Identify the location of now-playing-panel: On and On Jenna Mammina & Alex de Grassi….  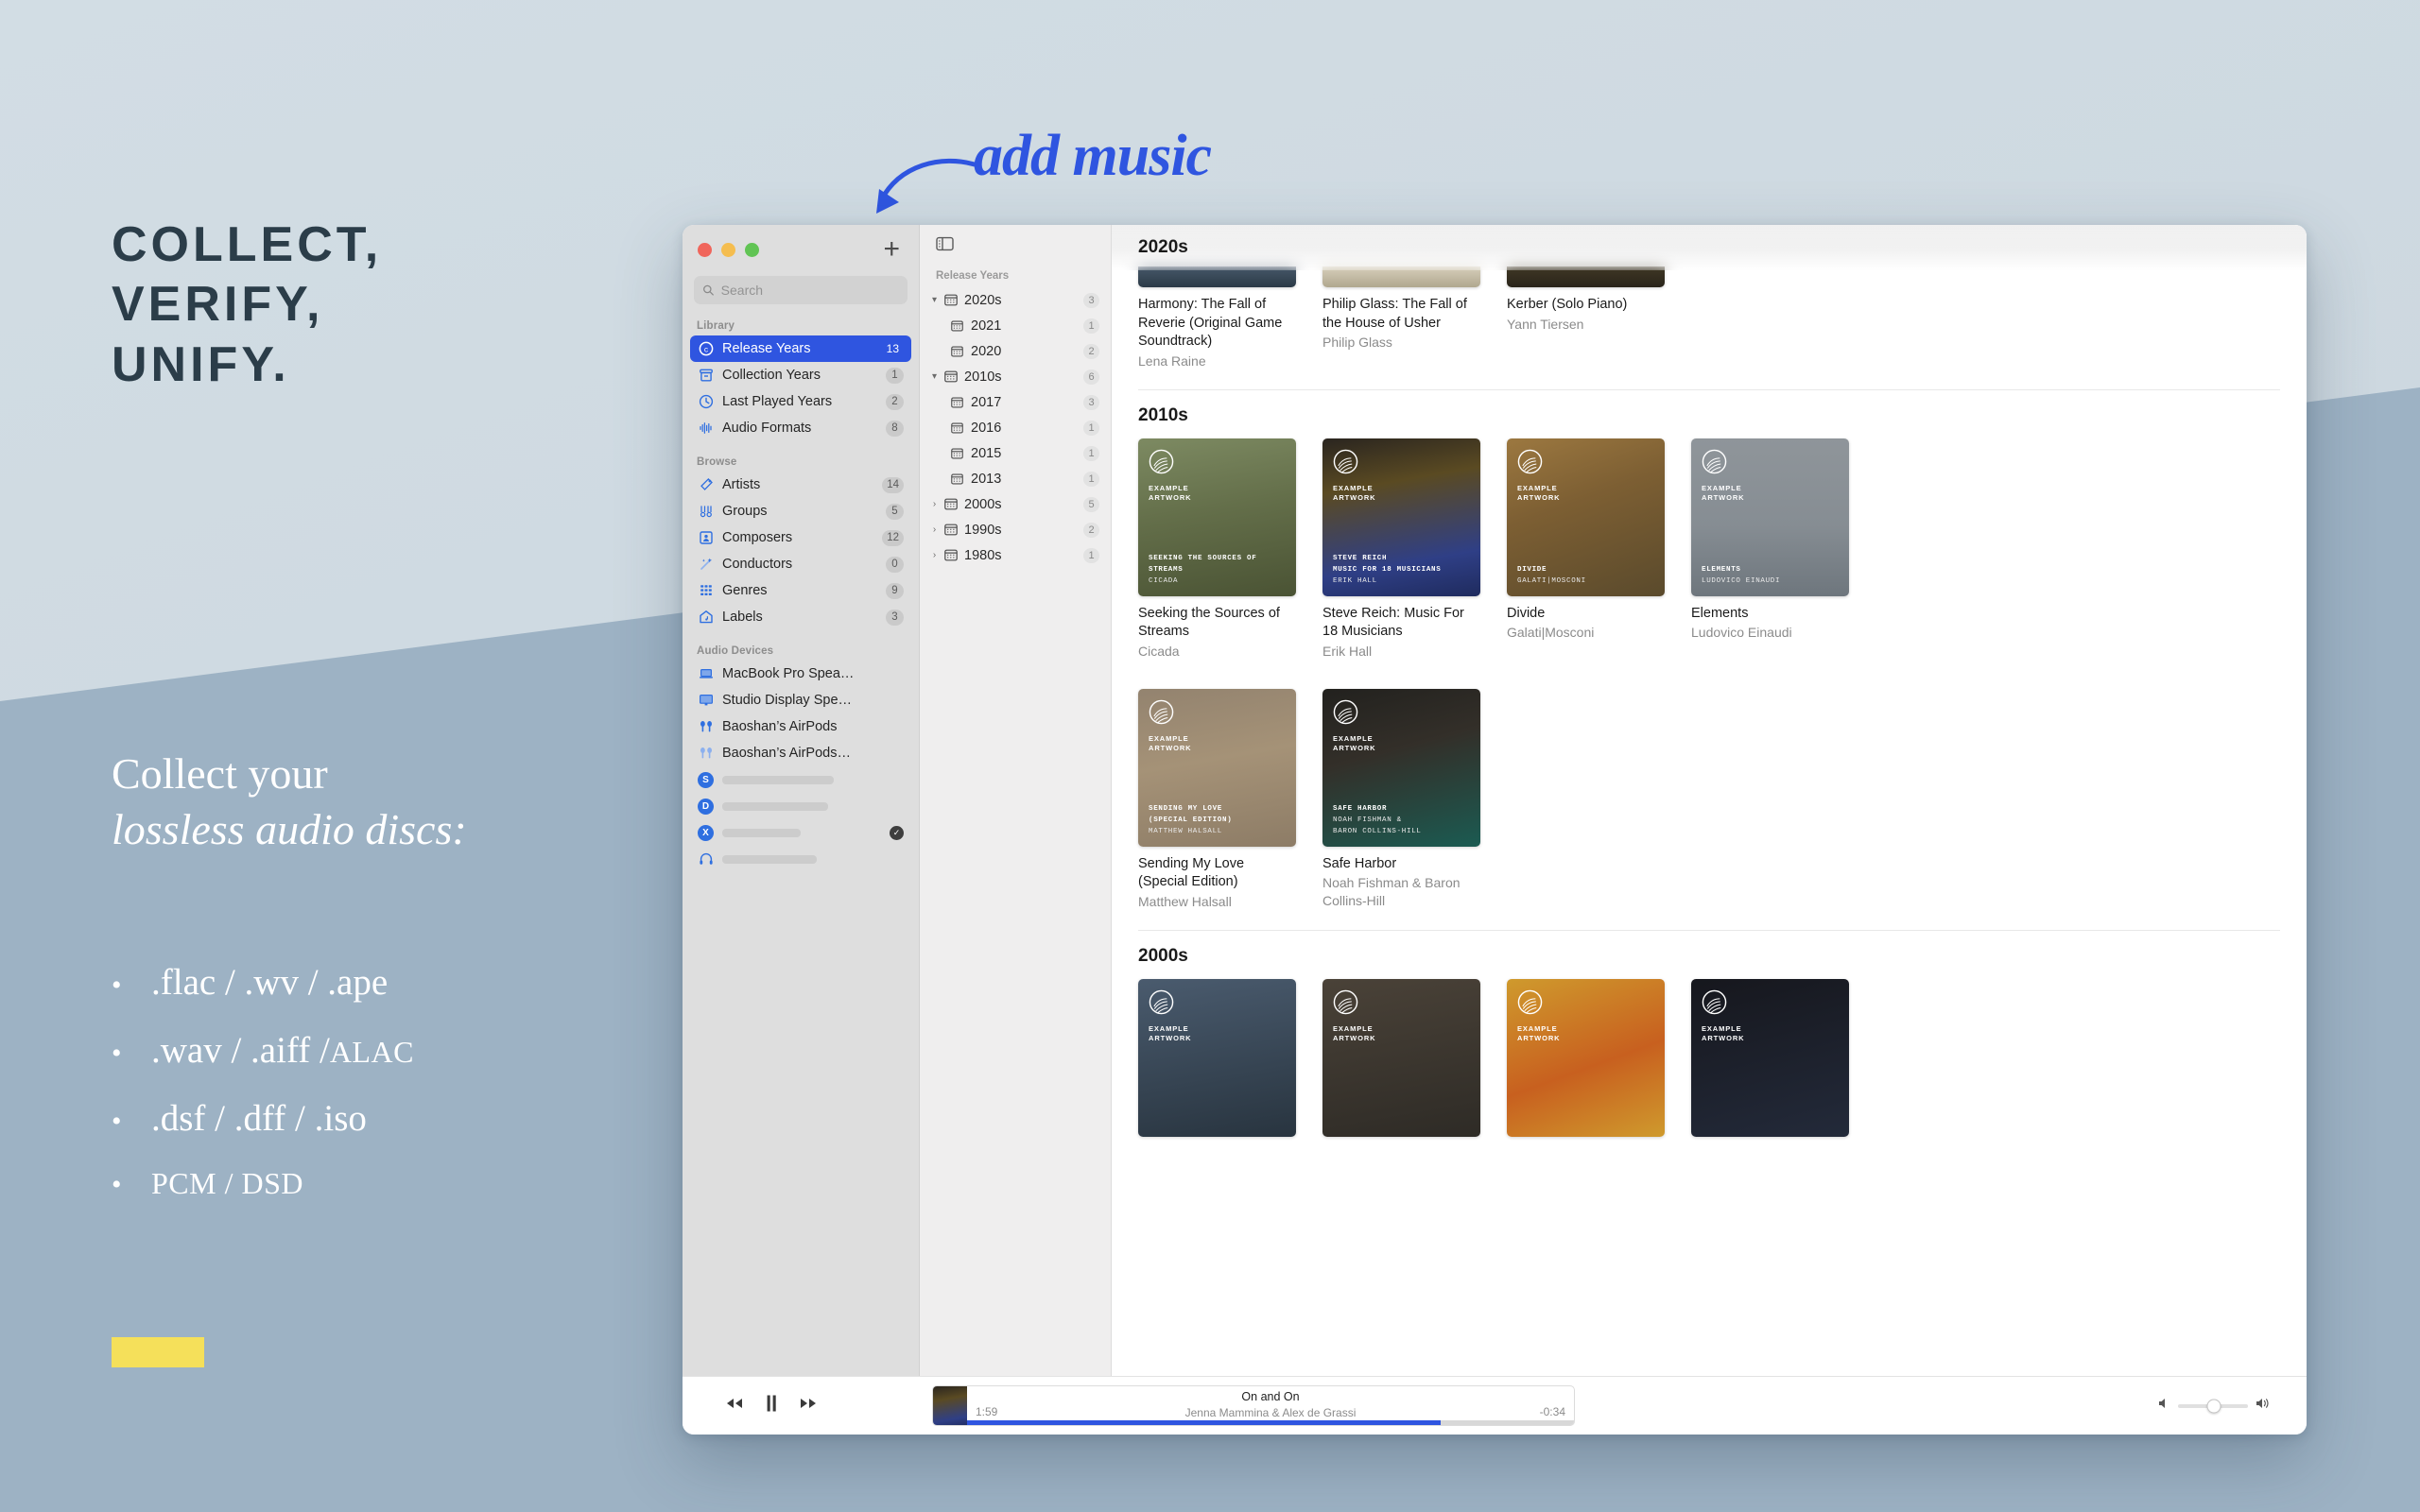
(1253, 1405).